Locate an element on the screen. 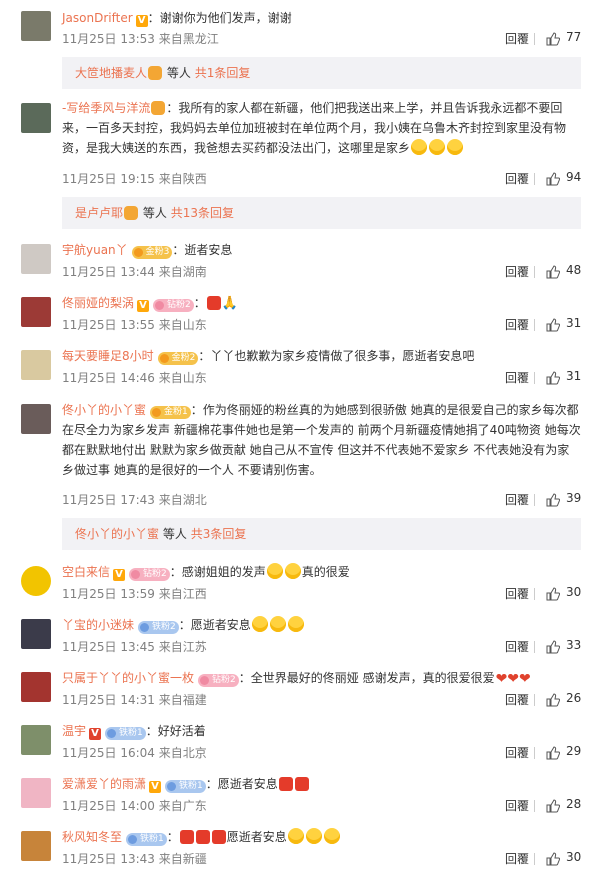 This screenshot has width=601, height=870. pray-emoji-icon: 🙏 is located at coordinates (229, 303).